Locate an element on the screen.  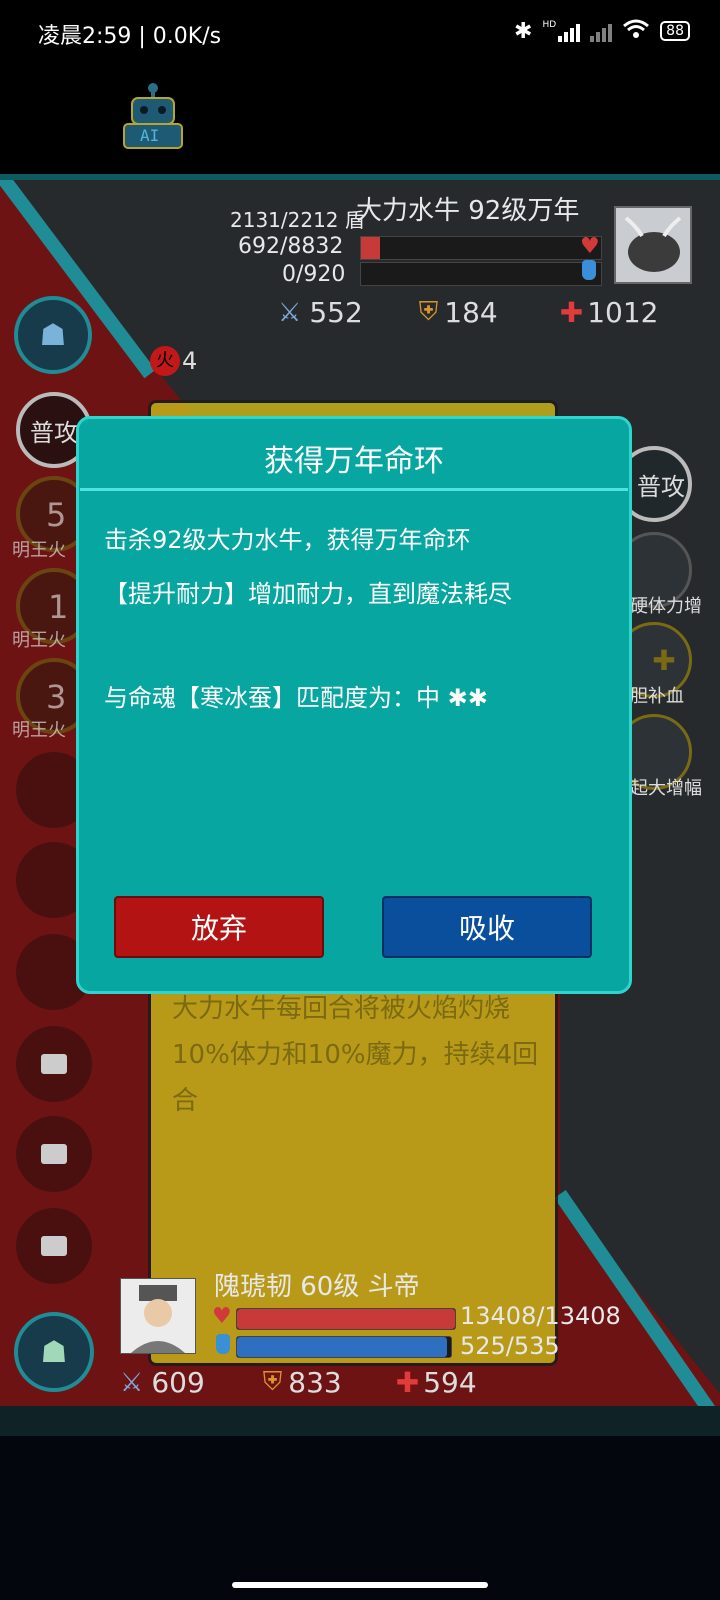
skill-1-label: 明王火 is located at coordinates (39, 550).